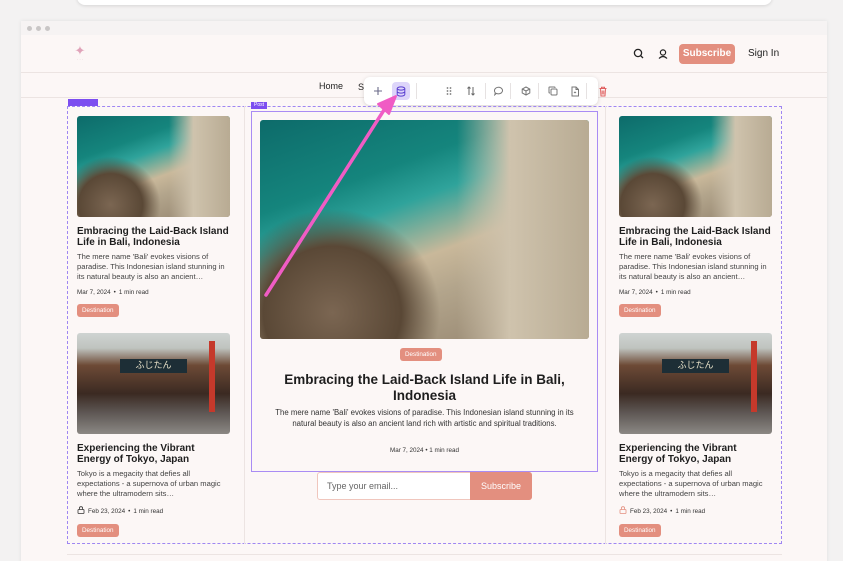  I want to click on block-label-tag, so click(83, 102).